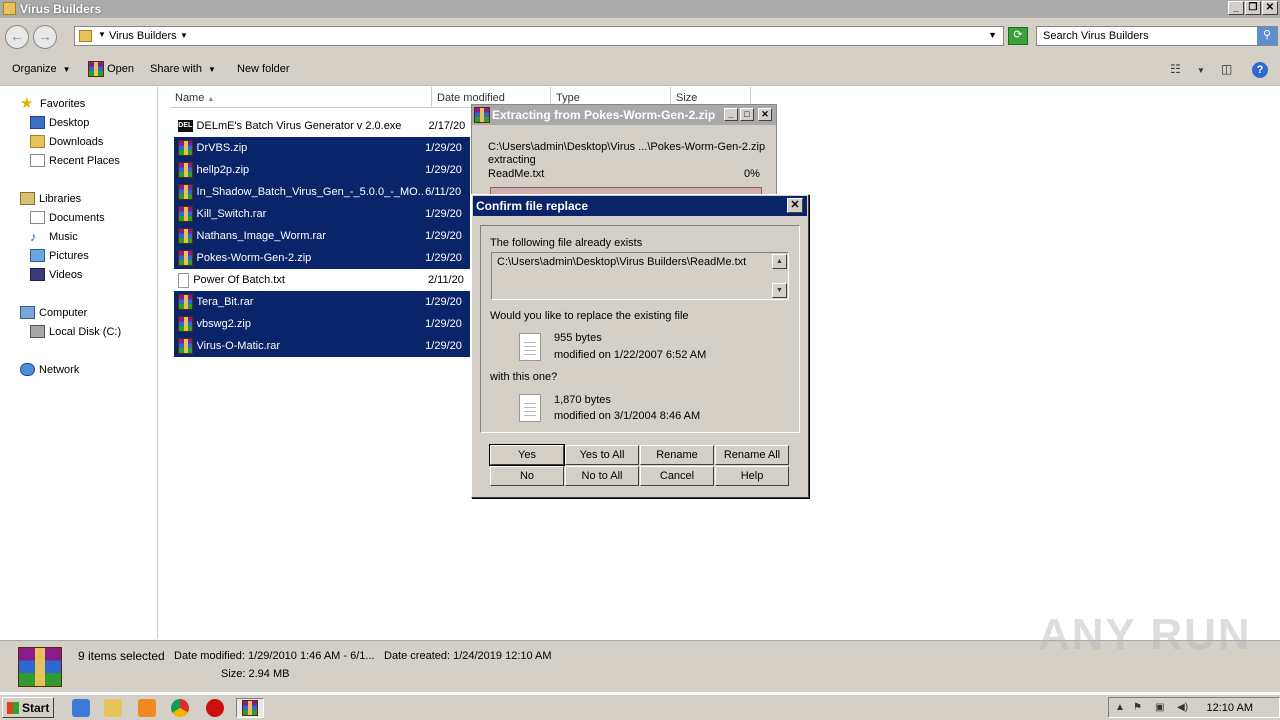 The width and height of the screenshot is (1280, 720). I want to click on nav-downloads: Downloads, so click(66, 141).